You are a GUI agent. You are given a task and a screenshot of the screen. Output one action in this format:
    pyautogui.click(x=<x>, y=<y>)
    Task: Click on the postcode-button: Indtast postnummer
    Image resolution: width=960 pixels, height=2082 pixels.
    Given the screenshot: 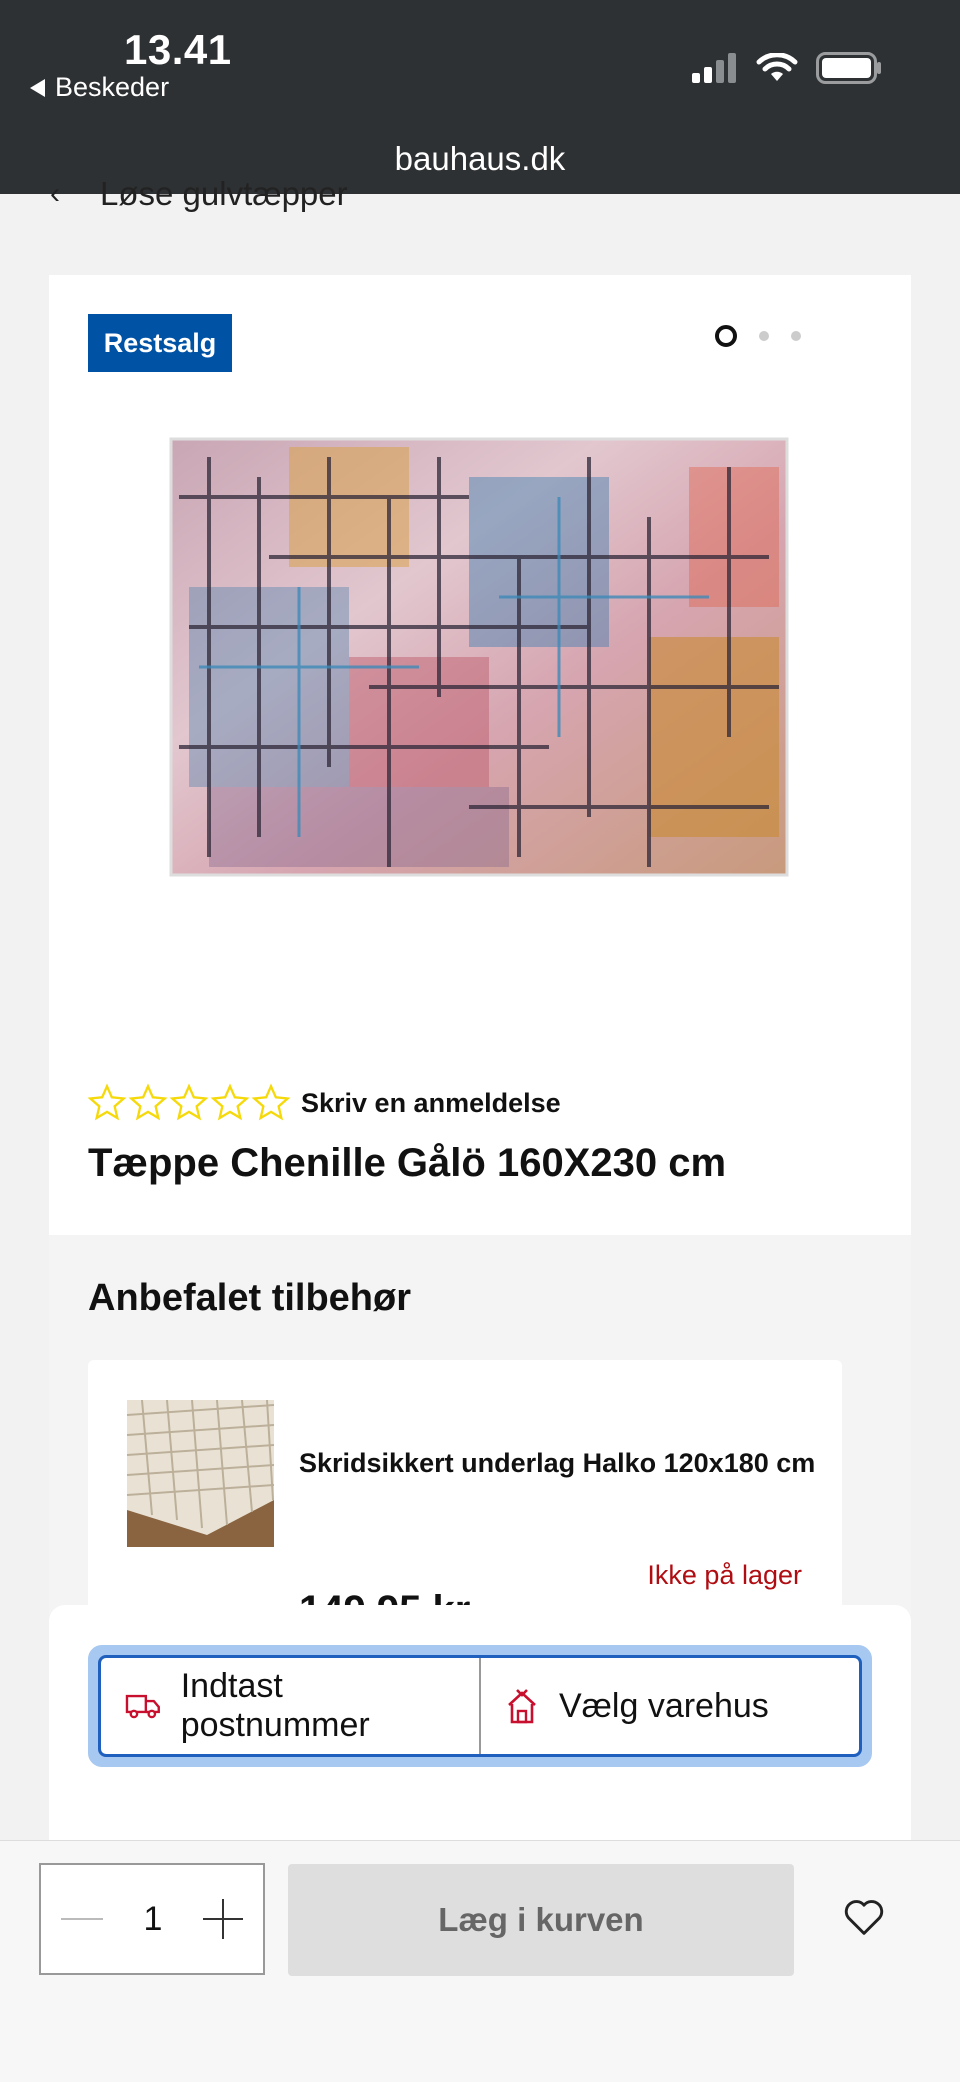 What is the action you would take?
    pyautogui.click(x=290, y=1706)
    